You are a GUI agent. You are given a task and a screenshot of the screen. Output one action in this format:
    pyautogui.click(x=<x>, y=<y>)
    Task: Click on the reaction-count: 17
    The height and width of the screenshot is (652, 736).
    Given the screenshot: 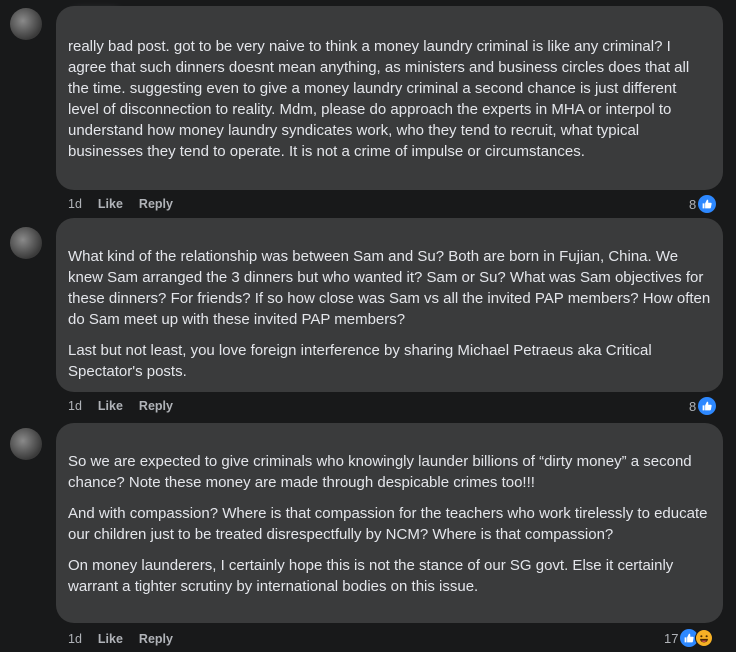 What is the action you would take?
    pyautogui.click(x=671, y=638)
    